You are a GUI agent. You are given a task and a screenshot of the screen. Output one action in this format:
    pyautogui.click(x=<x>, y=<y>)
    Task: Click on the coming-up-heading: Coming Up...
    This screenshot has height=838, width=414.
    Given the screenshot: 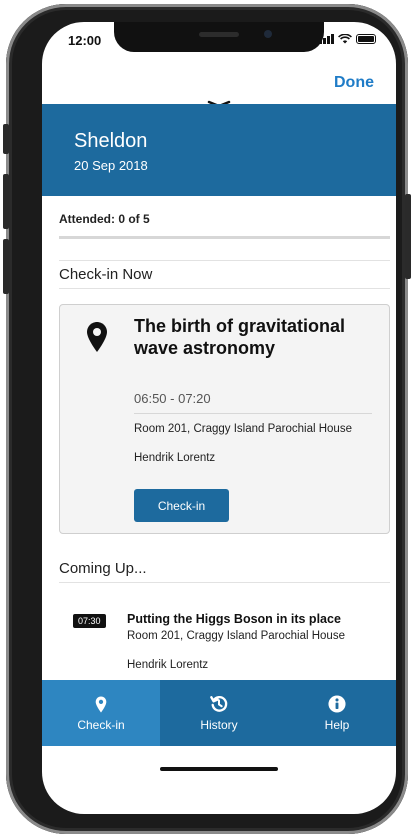 What is the action you would take?
    pyautogui.click(x=103, y=568)
    